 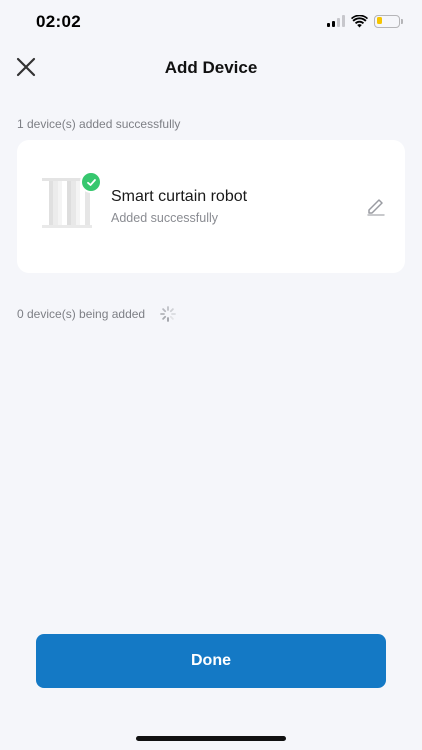 What do you see at coordinates (379, 20) in the screenshot?
I see `battery-level` at bounding box center [379, 20].